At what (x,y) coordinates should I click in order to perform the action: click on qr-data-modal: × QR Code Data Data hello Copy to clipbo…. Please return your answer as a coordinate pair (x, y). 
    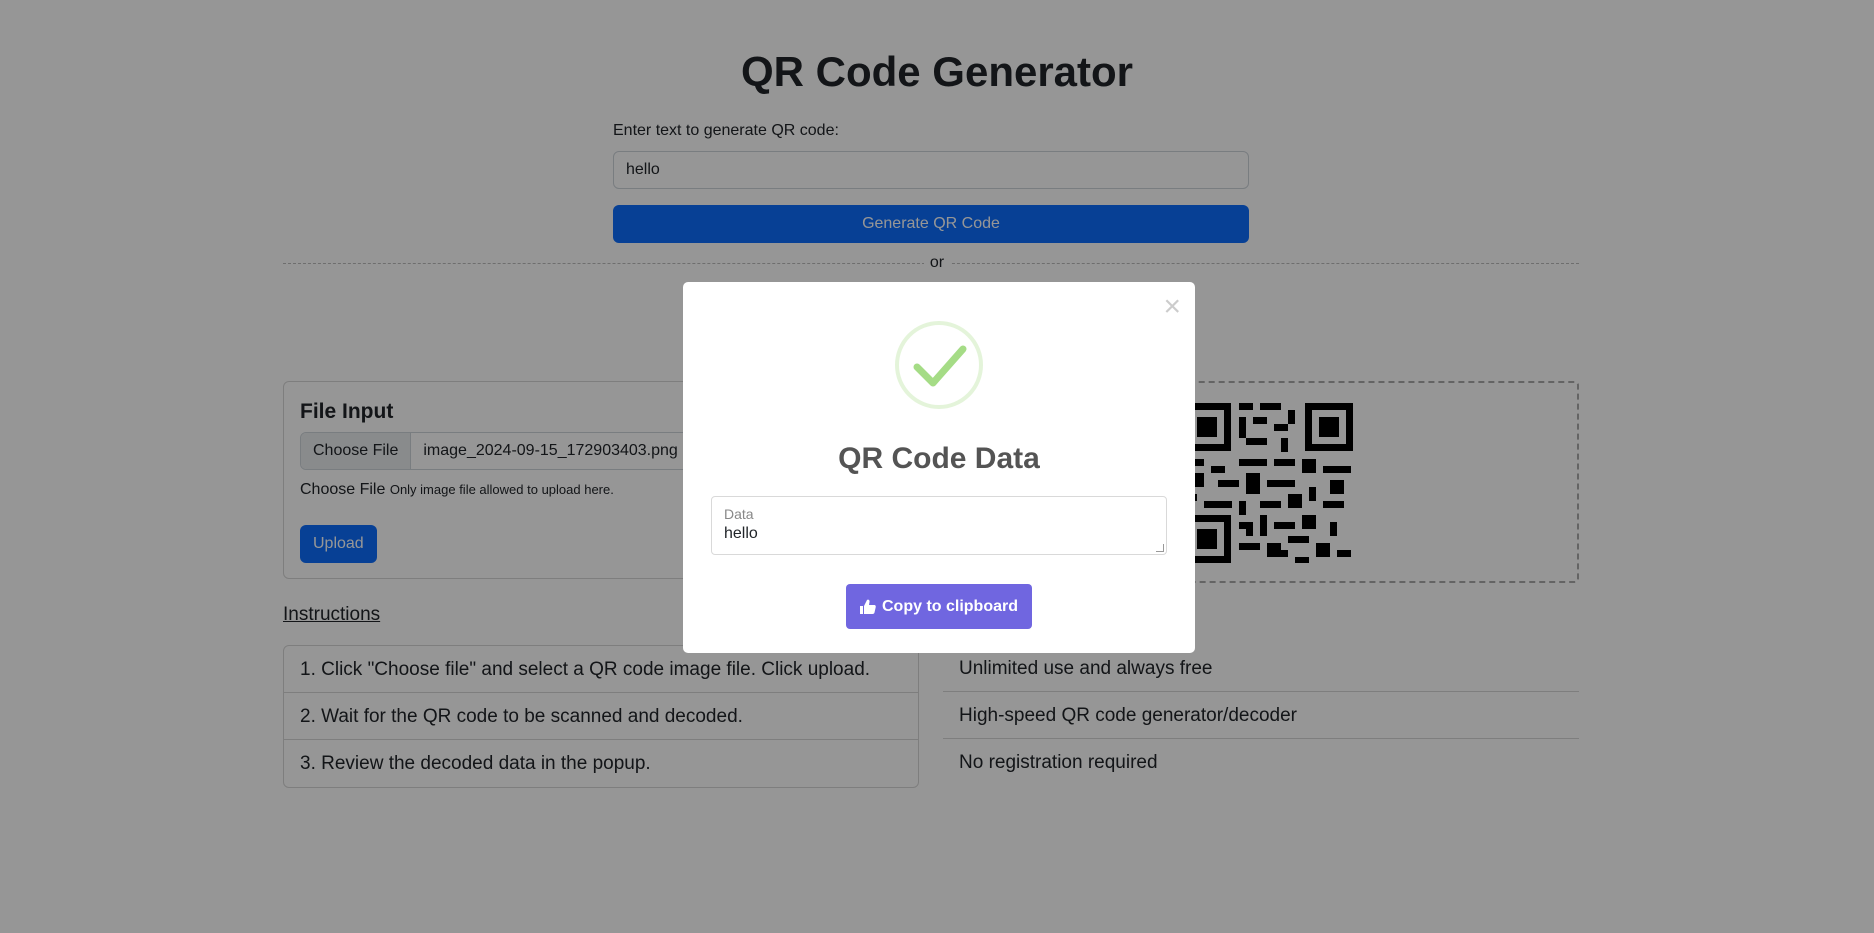
    Looking at the image, I should click on (939, 467).